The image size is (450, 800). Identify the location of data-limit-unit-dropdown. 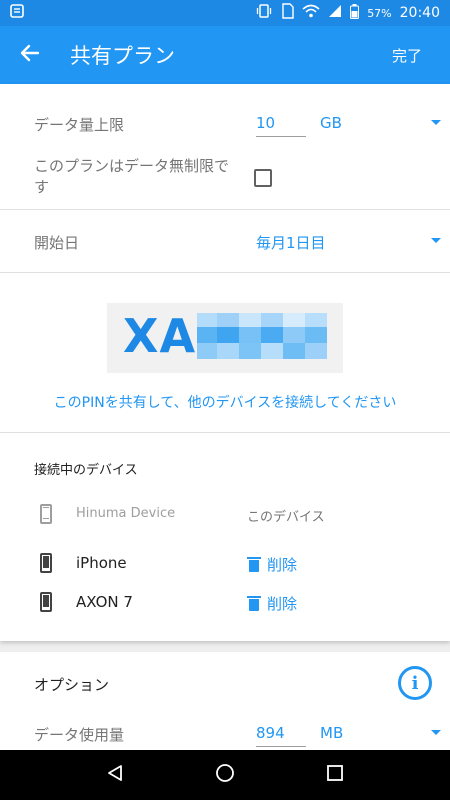
(436, 122).